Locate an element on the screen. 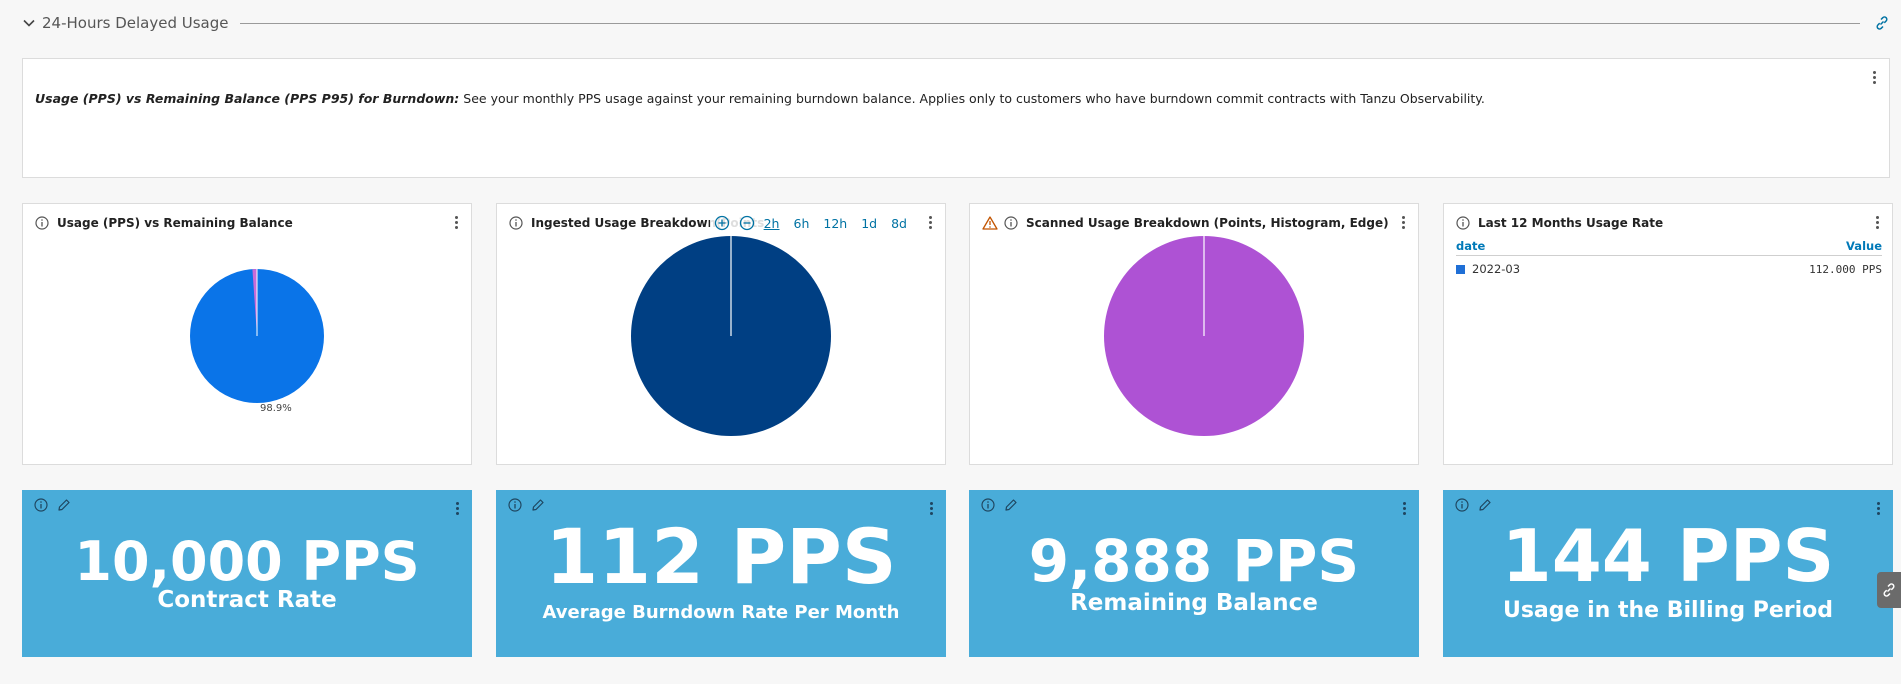  stat-value: 144 PPS is located at coordinates (1668, 556).